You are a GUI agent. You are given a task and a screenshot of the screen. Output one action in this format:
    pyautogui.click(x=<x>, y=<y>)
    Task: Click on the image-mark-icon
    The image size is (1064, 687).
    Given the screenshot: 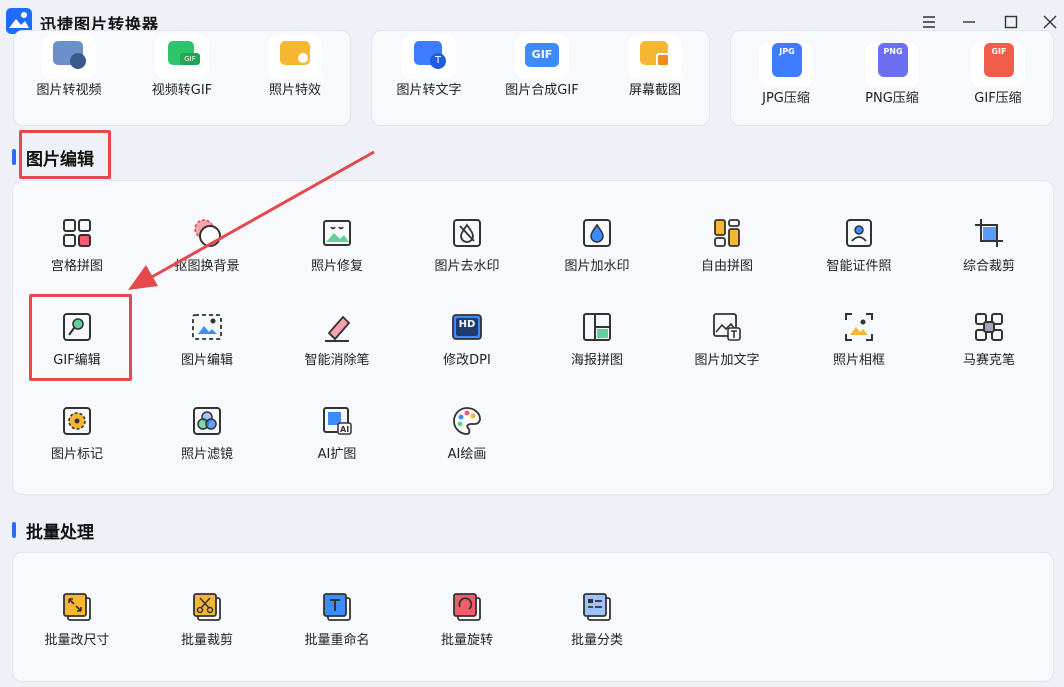 What is the action you would take?
    pyautogui.click(x=77, y=421)
    